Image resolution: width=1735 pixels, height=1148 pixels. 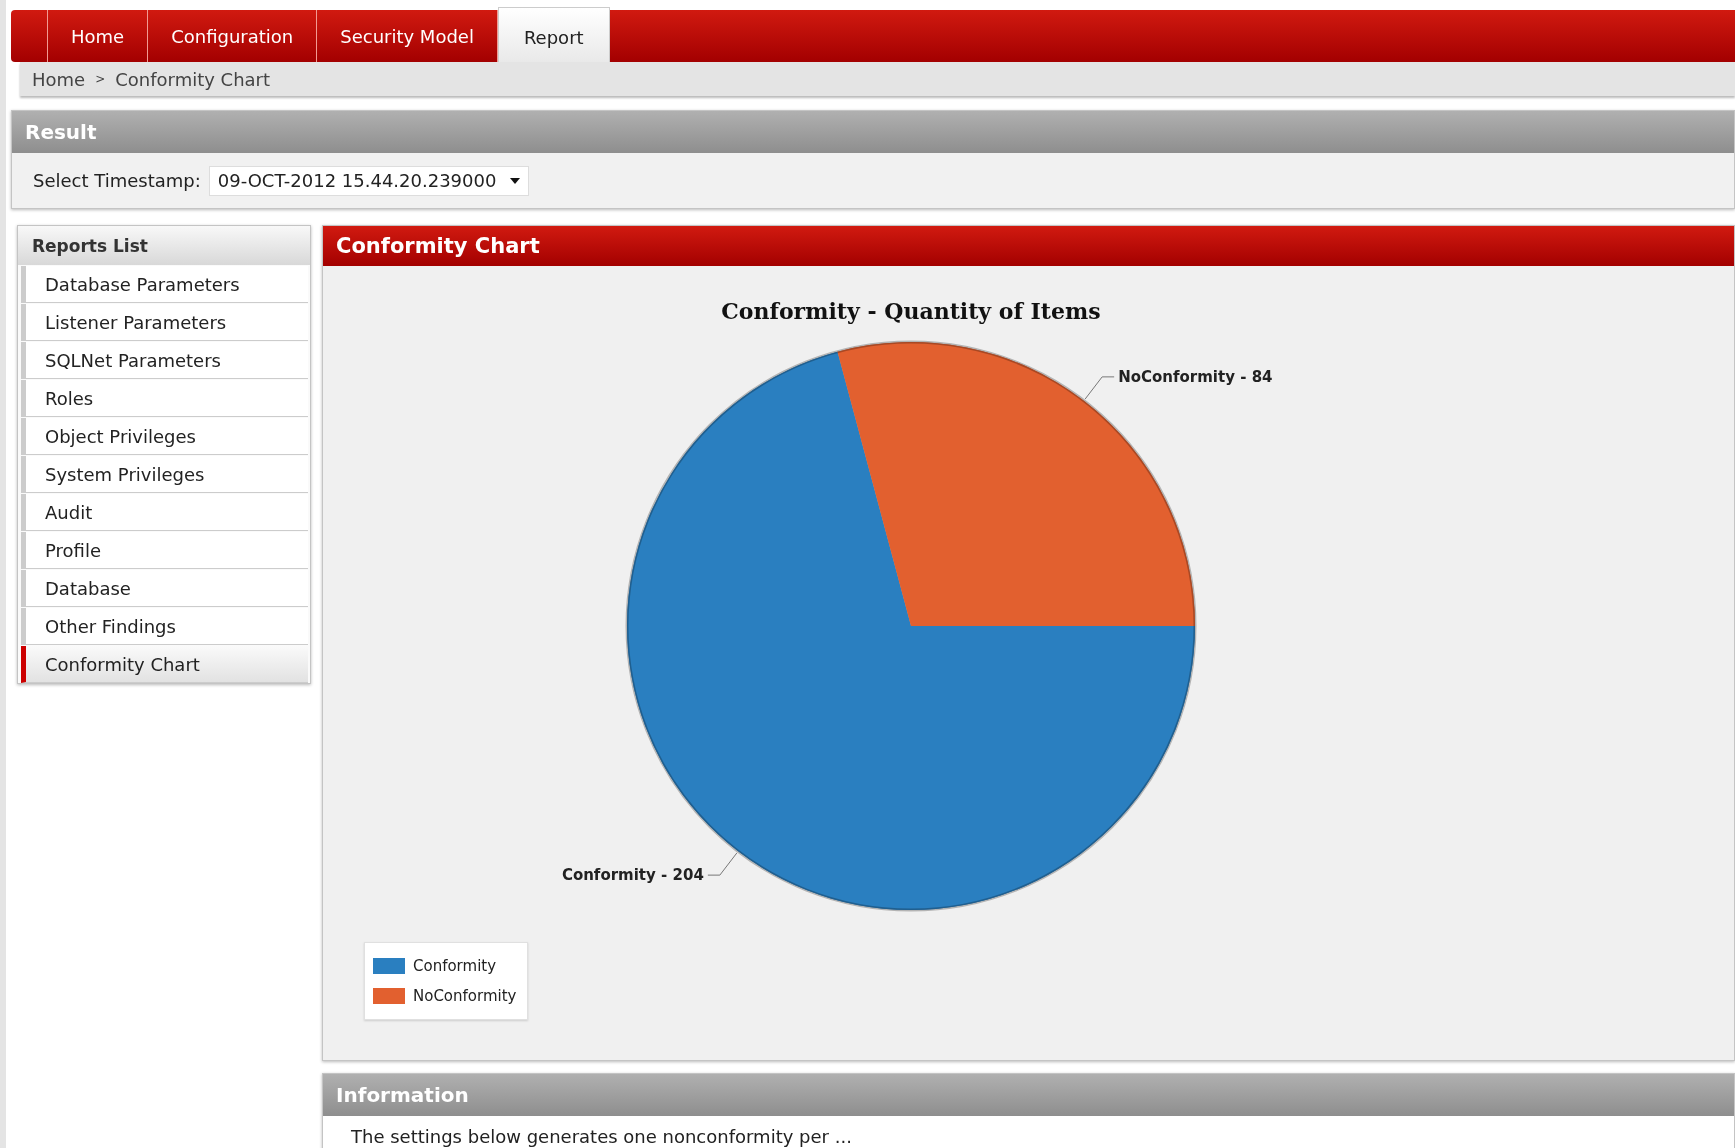 I want to click on legend-label: Conformity, so click(x=455, y=966).